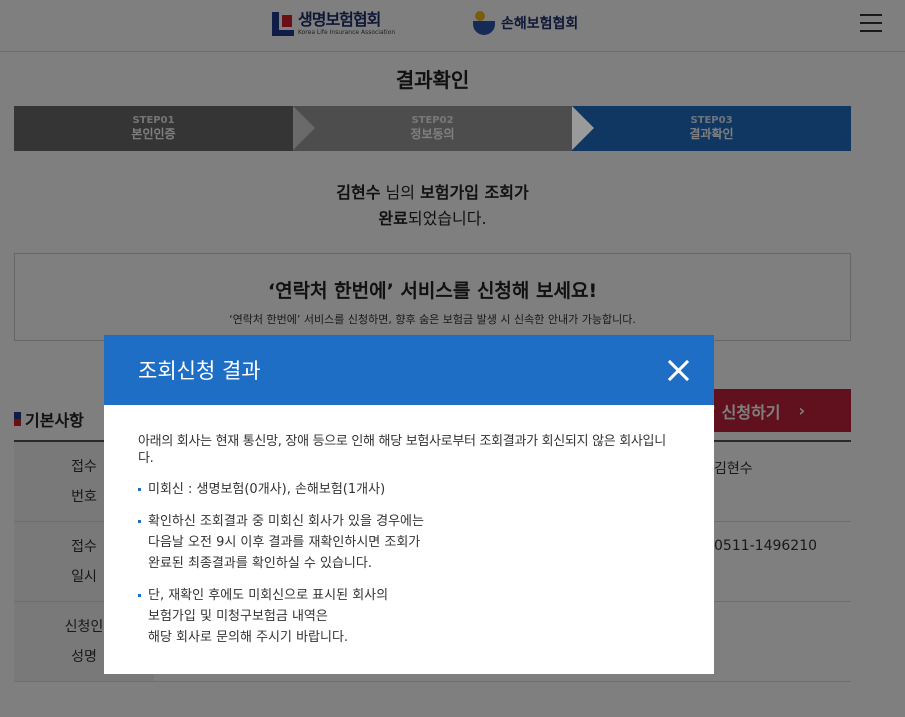 Image resolution: width=905 pixels, height=717 pixels. I want to click on bullet2-line3: 완료된 최종결과를 확인하실 수 있습니다., so click(260, 563).